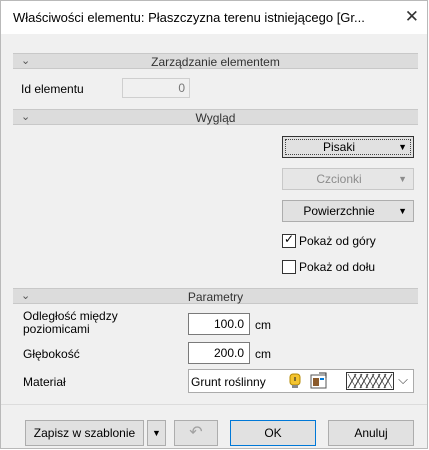 This screenshot has width=429, height=450. I want to click on close-icon: ✕, so click(412, 17).